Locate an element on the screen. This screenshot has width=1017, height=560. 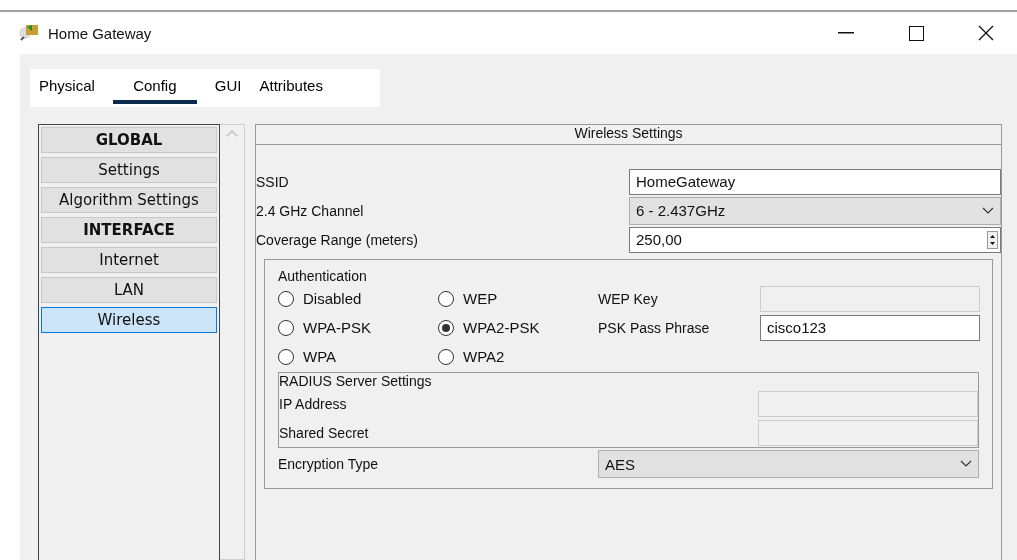
radio-option: WPA2 is located at coordinates (518, 356).